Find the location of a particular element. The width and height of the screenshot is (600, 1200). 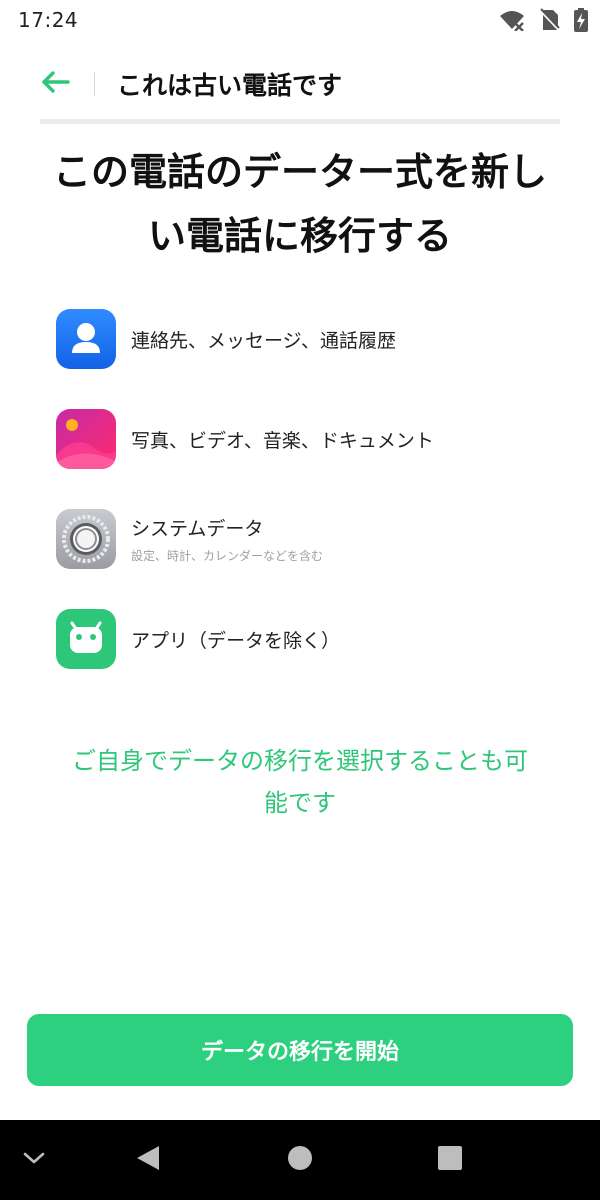

headline-line-1: この電話のデーター式を新し is located at coordinates (299, 172).